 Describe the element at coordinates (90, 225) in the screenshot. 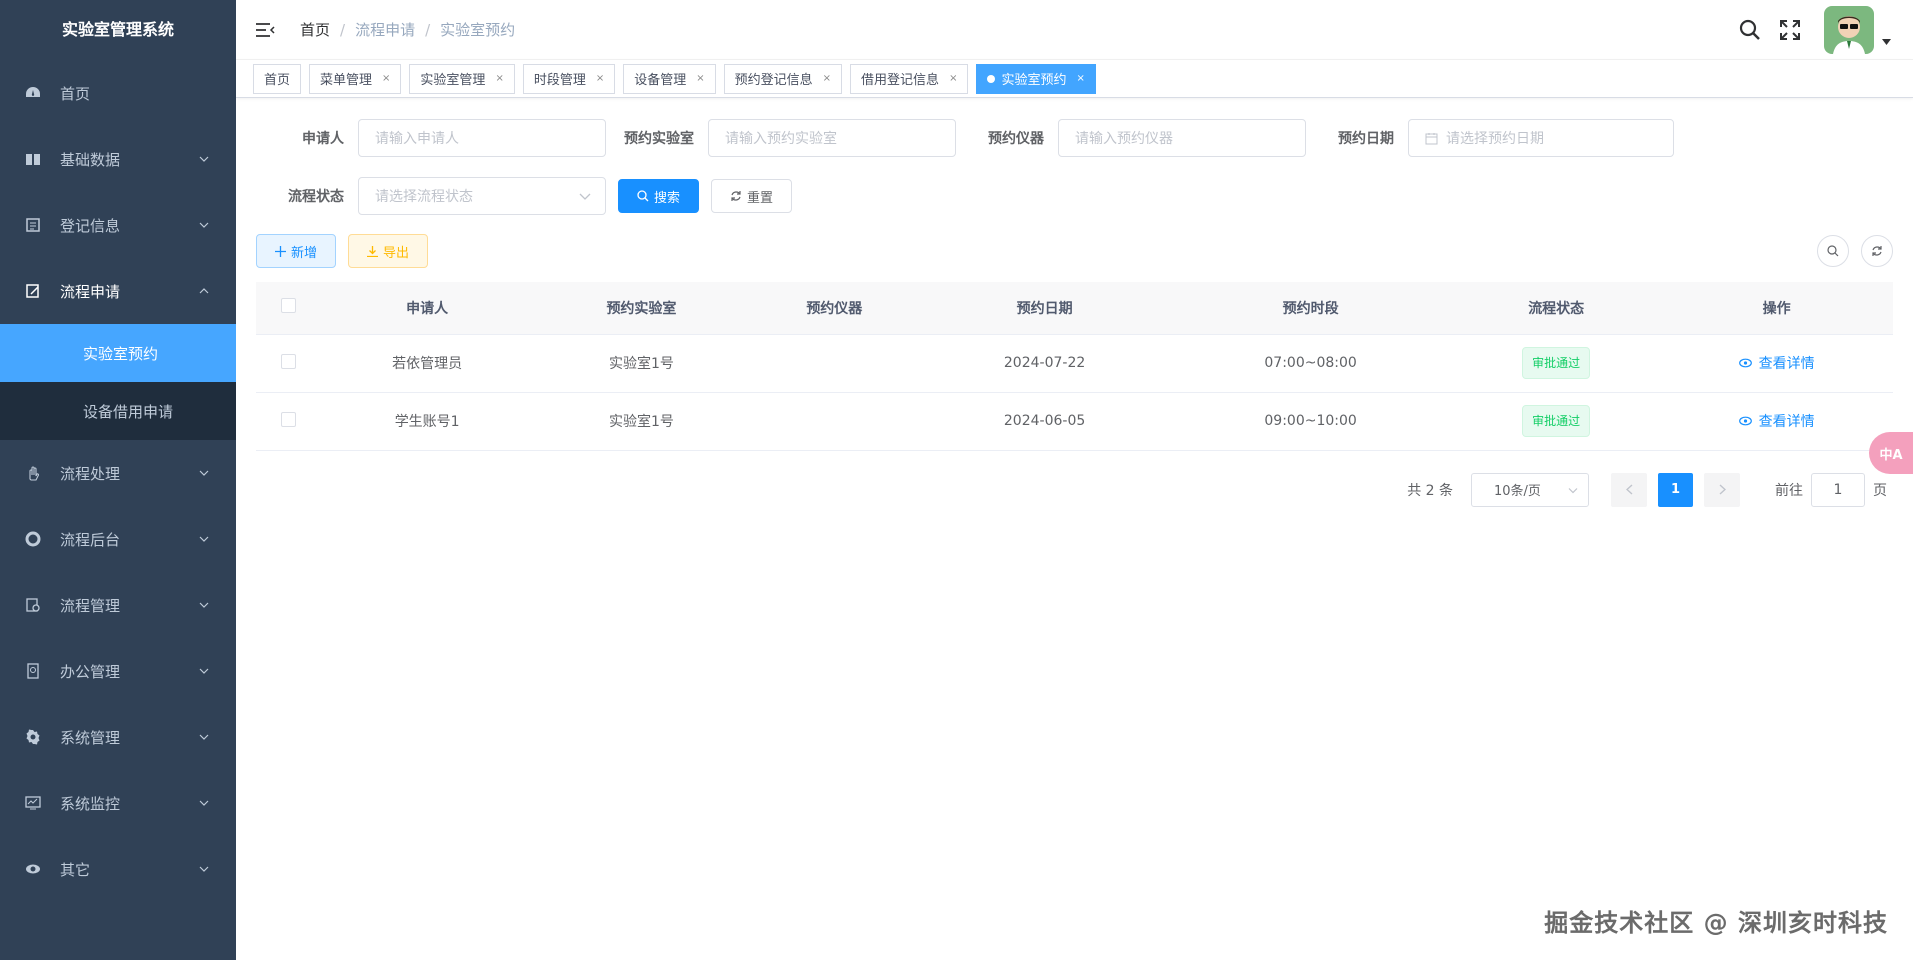

I see `sidebar-item-label: 登记信息` at that location.